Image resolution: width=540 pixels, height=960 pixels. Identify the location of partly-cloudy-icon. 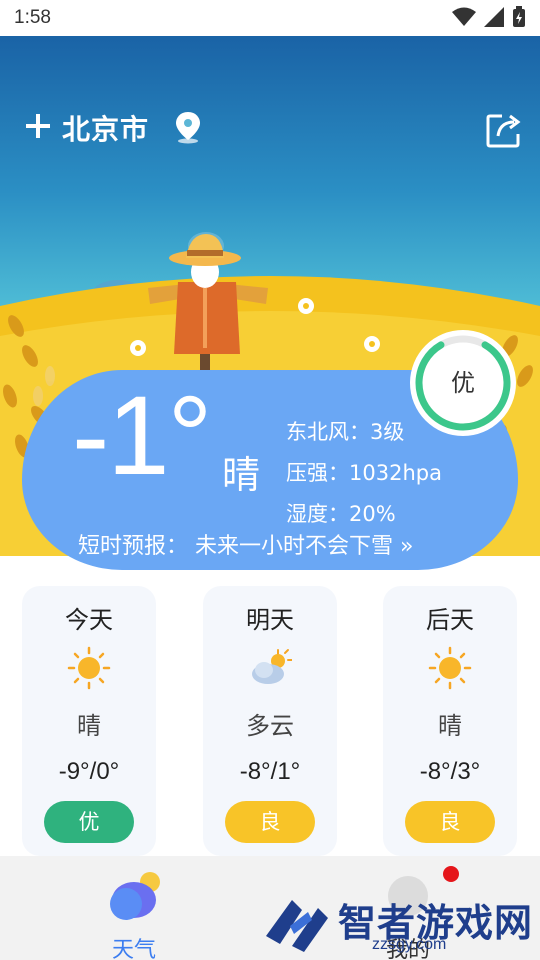
(272, 666).